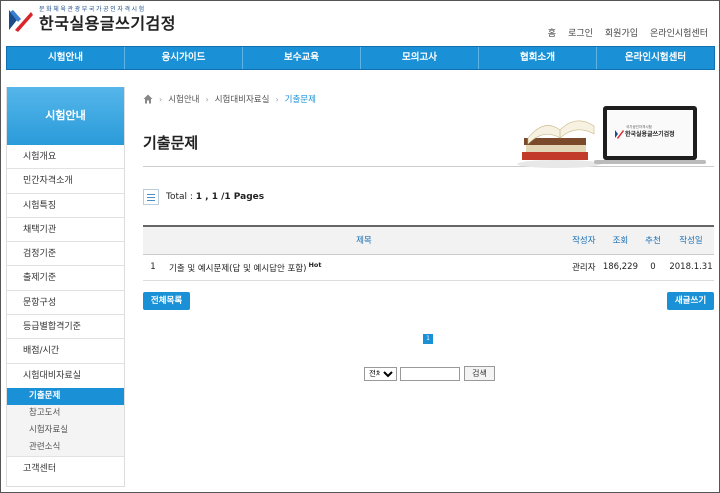  I want to click on sidebar-item-private-cert: 민간자격소개, so click(65, 181).